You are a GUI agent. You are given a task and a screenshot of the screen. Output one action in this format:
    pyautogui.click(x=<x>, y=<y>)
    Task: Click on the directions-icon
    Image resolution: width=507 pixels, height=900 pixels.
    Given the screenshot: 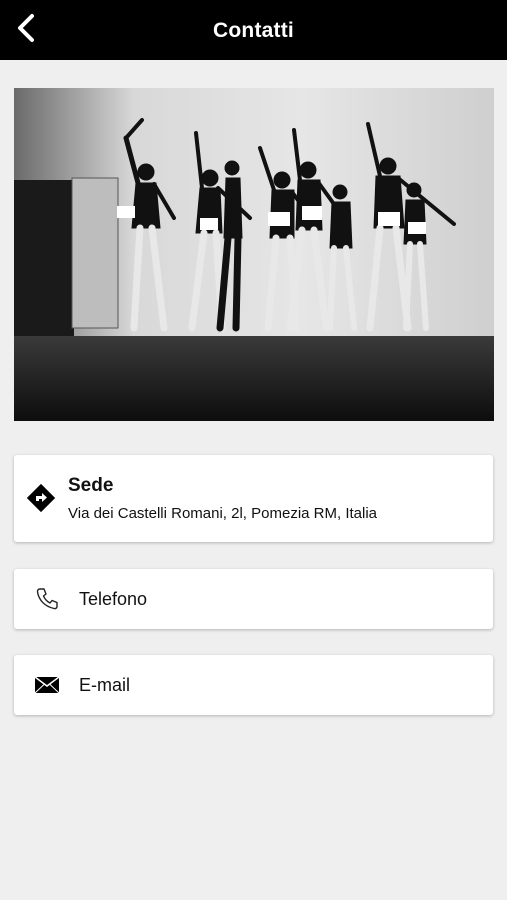 What is the action you would take?
    pyautogui.click(x=41, y=498)
    